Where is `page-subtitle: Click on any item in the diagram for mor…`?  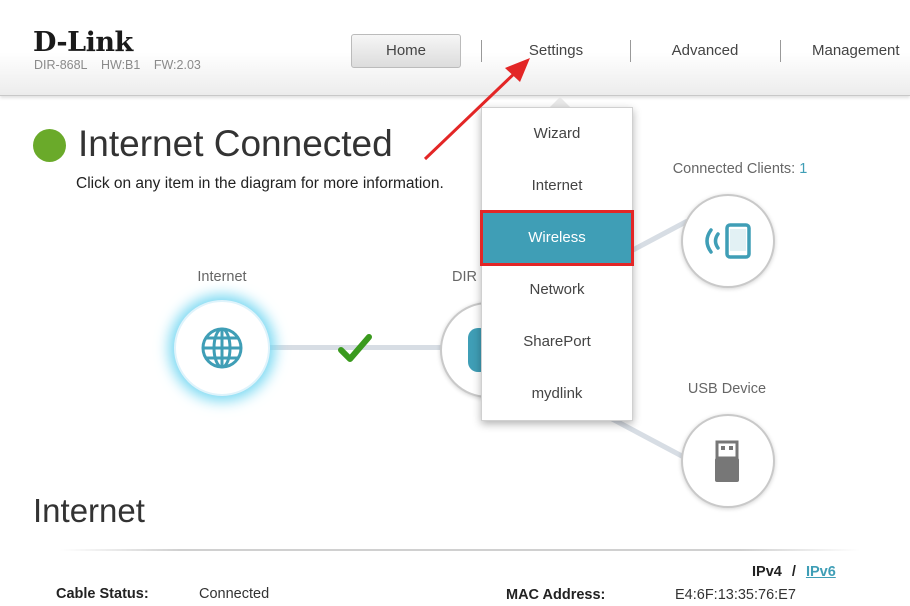 page-subtitle: Click on any item in the diagram for mor… is located at coordinates (260, 183).